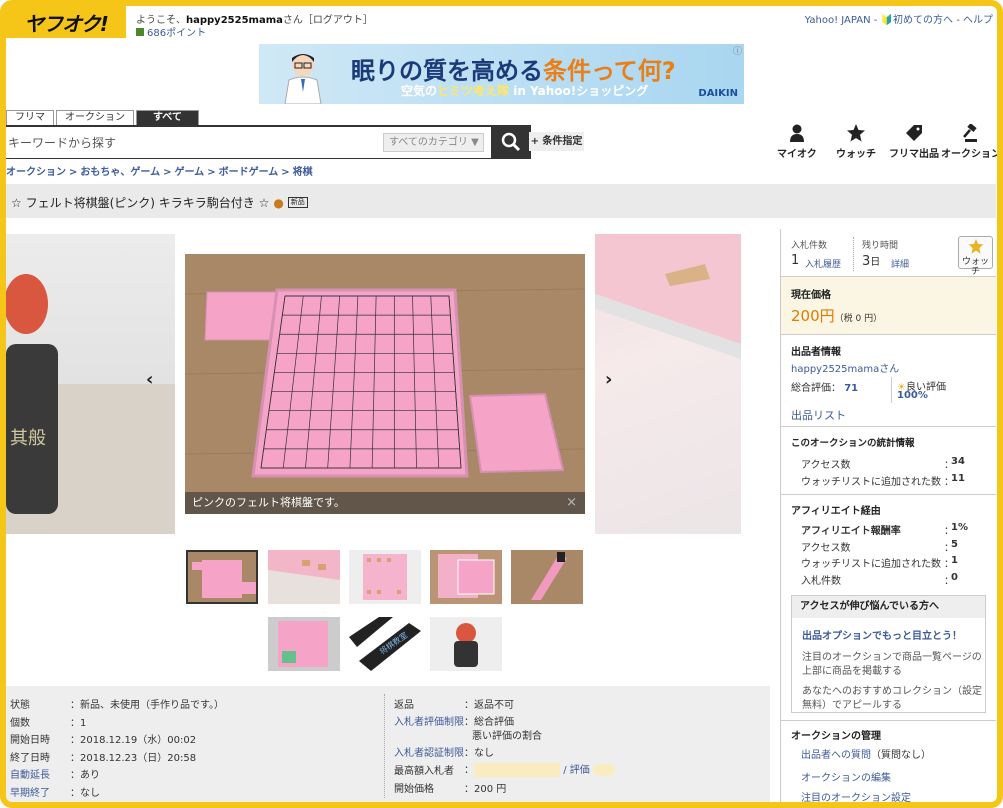  What do you see at coordinates (837, 316) in the screenshot?
I see `current-price: 200円（税 0 円）` at bounding box center [837, 316].